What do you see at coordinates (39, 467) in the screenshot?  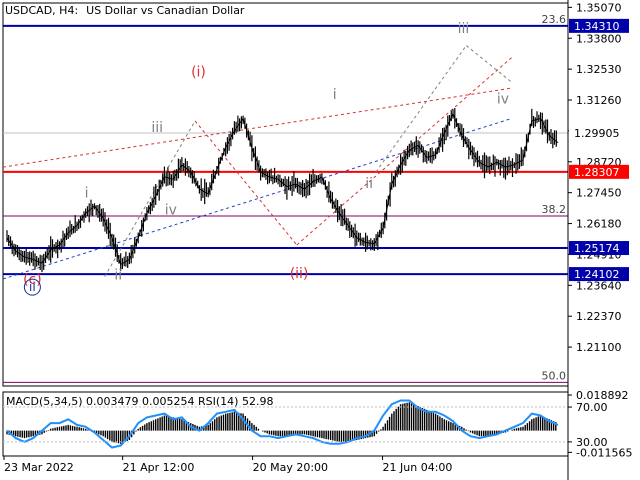 I see `date-tick-label-0: 23 Mar 2022` at bounding box center [39, 467].